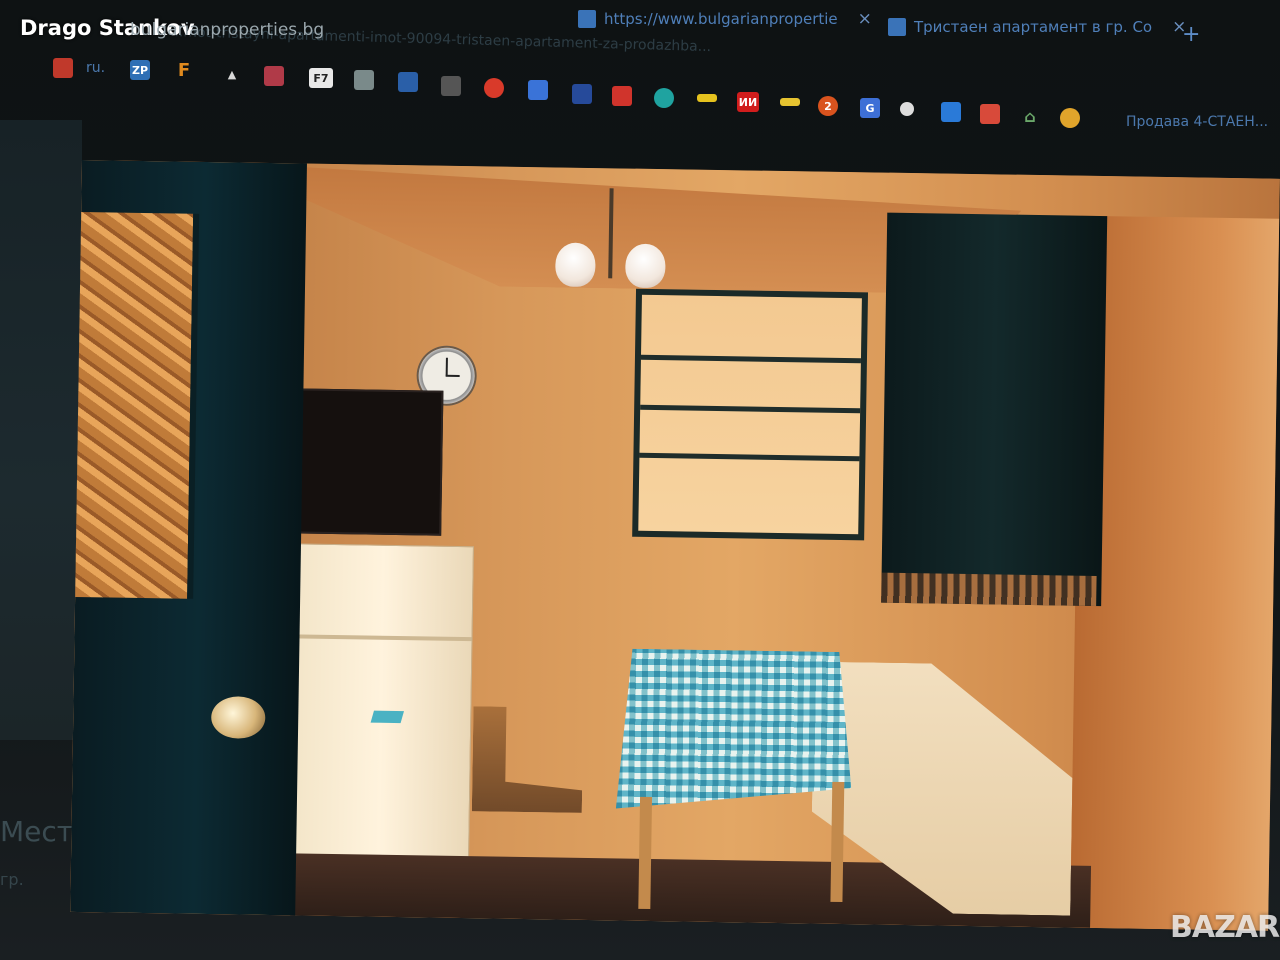 The image size is (1280, 960). I want to click on television, so click(367, 462).